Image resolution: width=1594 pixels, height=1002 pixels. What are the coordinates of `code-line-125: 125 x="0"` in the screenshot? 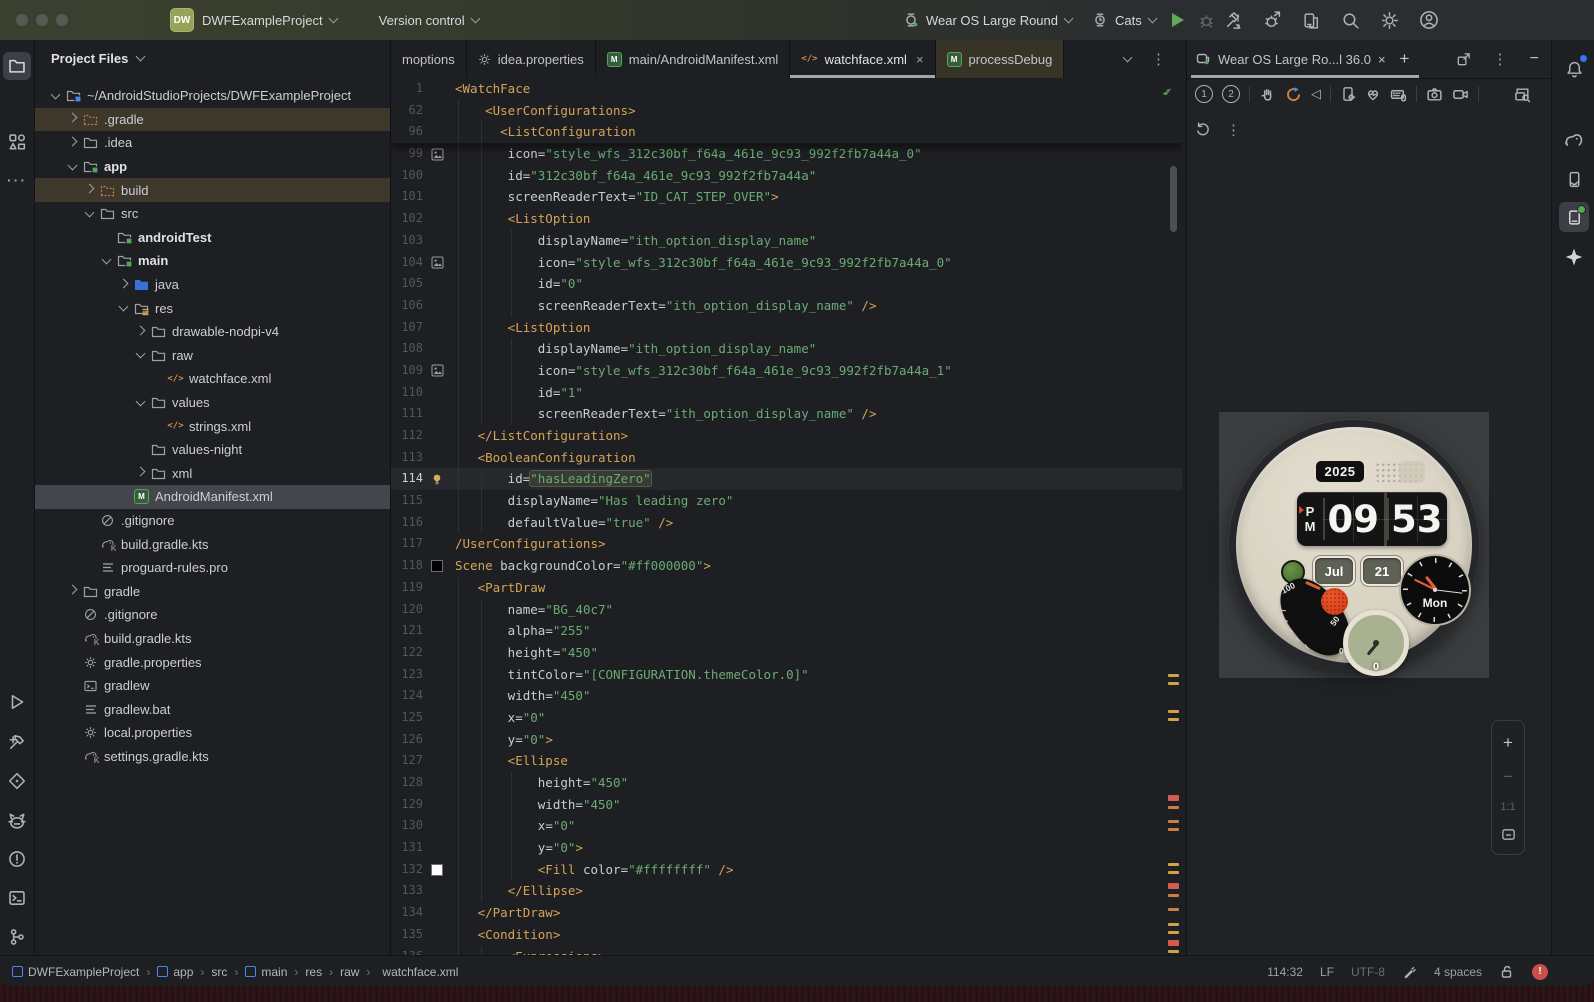 It's located at (786, 717).